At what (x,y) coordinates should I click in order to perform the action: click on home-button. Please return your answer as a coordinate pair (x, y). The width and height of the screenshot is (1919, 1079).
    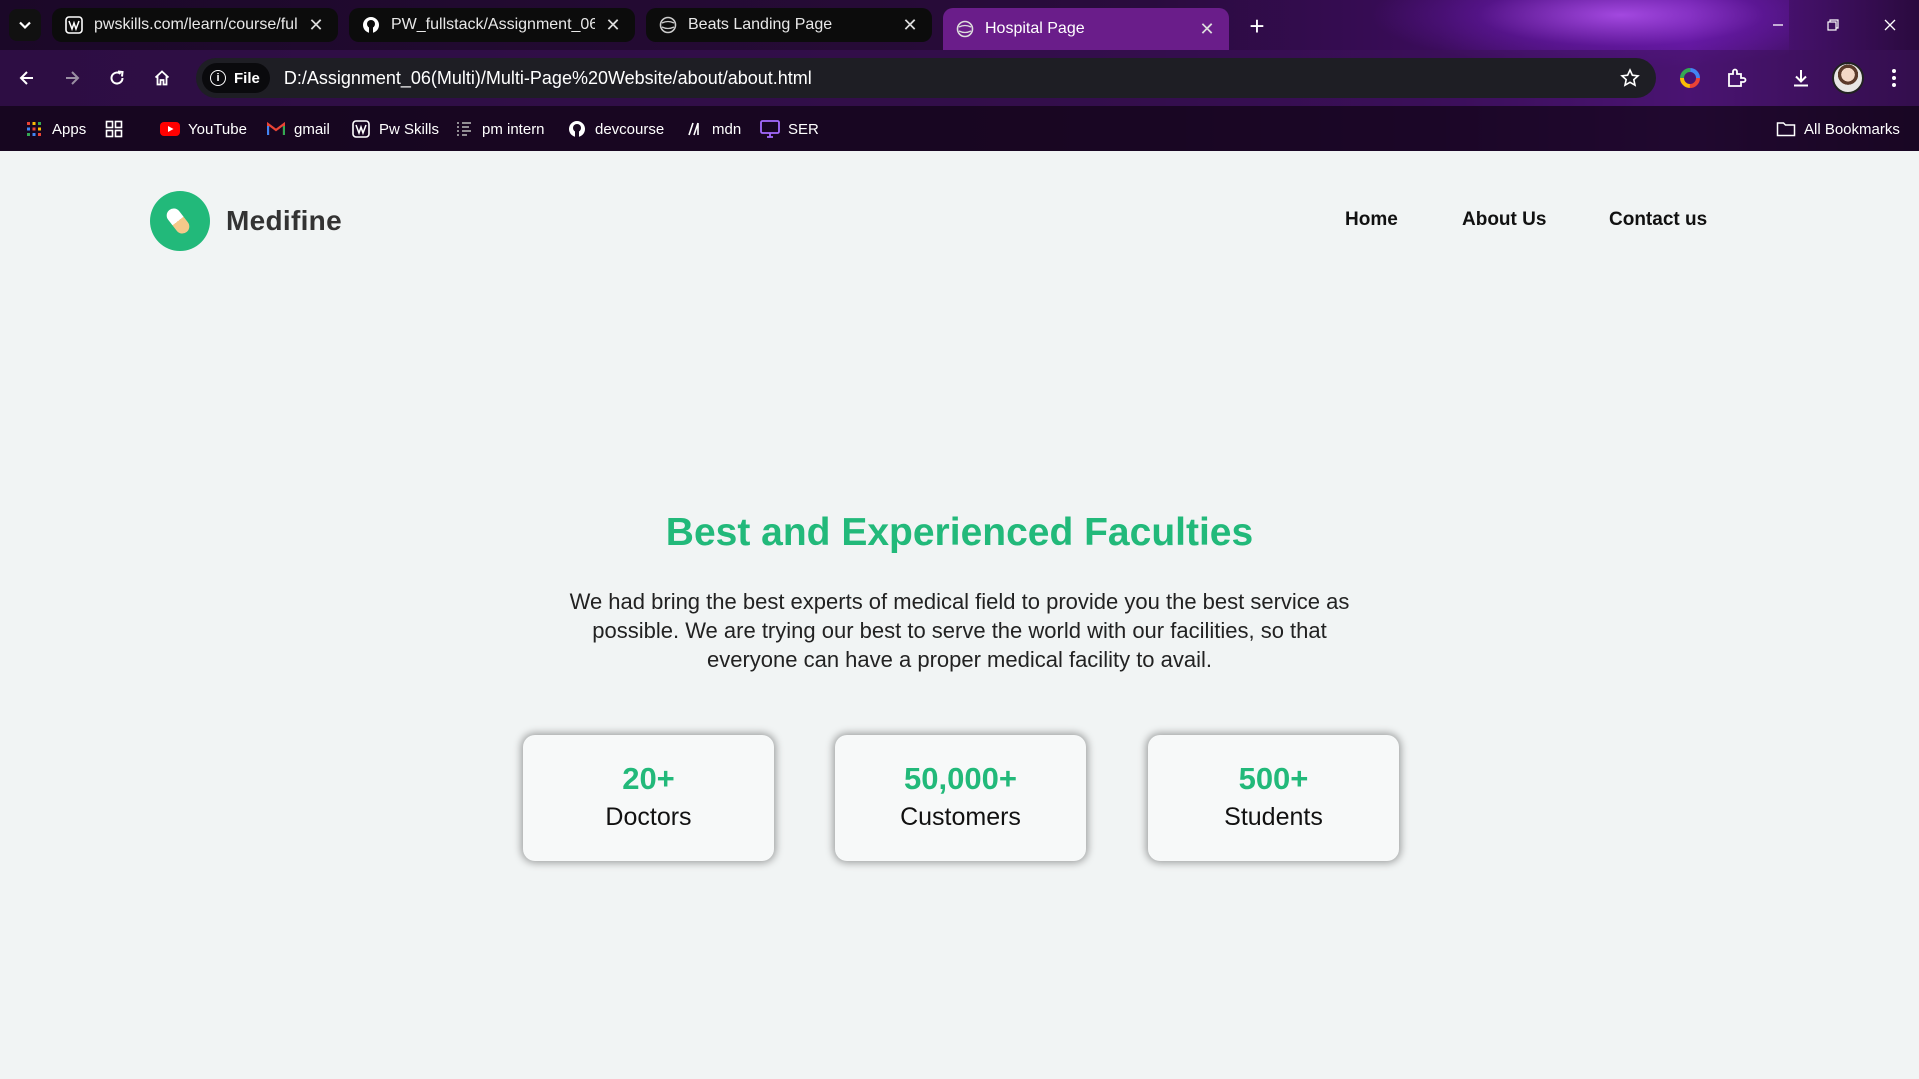
    Looking at the image, I should click on (162, 78).